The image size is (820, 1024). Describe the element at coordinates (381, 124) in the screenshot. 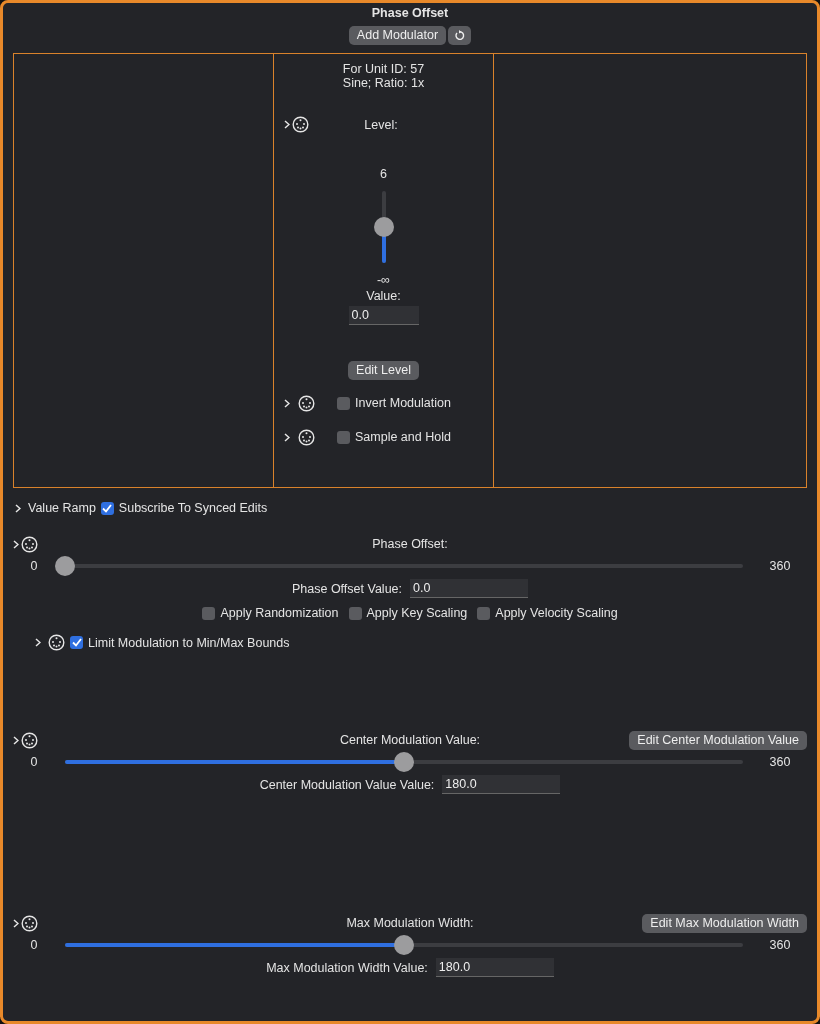

I see `level-label: Level:` at that location.